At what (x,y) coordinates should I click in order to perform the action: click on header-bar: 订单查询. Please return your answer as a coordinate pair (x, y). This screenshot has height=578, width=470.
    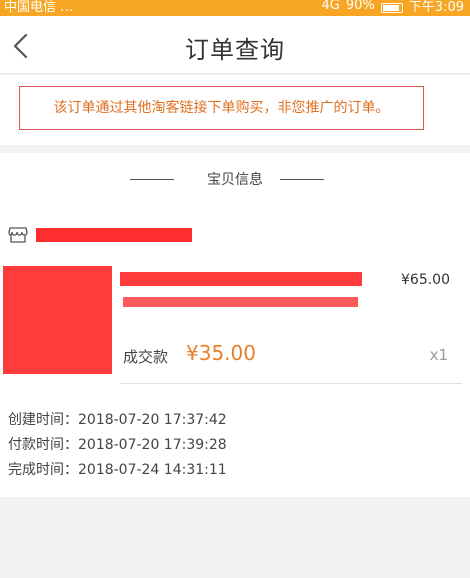
    Looking at the image, I should click on (235, 45).